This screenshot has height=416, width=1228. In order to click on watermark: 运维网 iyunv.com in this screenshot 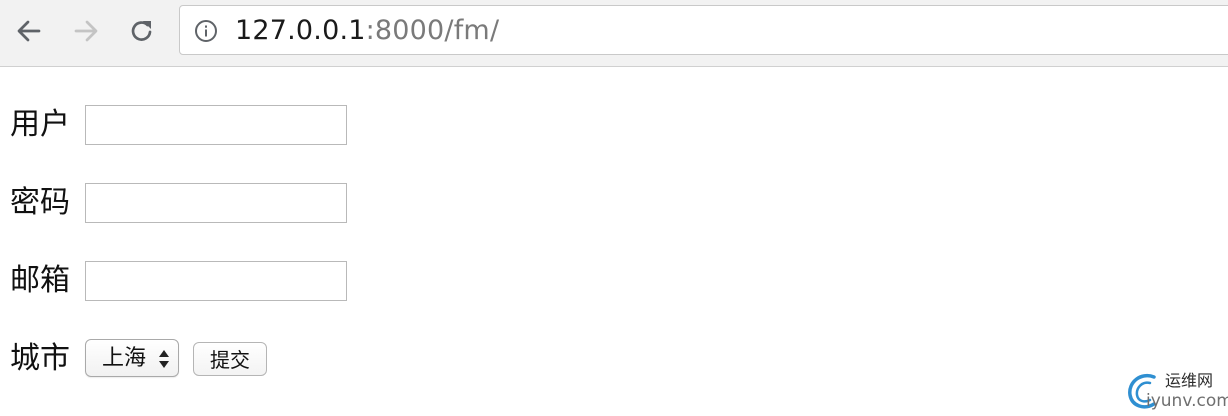, I will do `click(1176, 392)`.